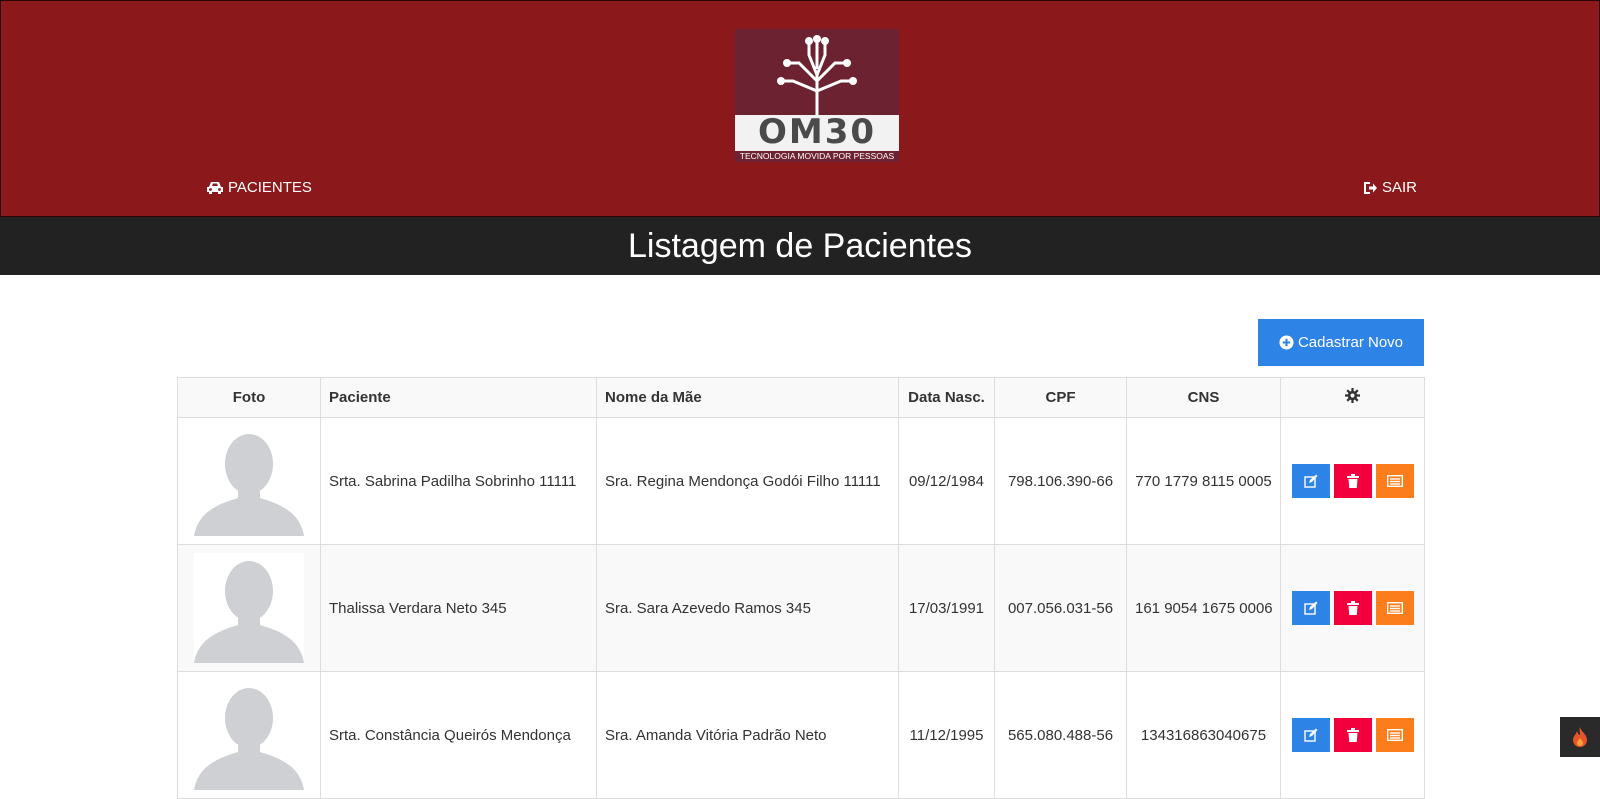 The height and width of the screenshot is (799, 1600). I want to click on flame-icon, so click(1580, 737).